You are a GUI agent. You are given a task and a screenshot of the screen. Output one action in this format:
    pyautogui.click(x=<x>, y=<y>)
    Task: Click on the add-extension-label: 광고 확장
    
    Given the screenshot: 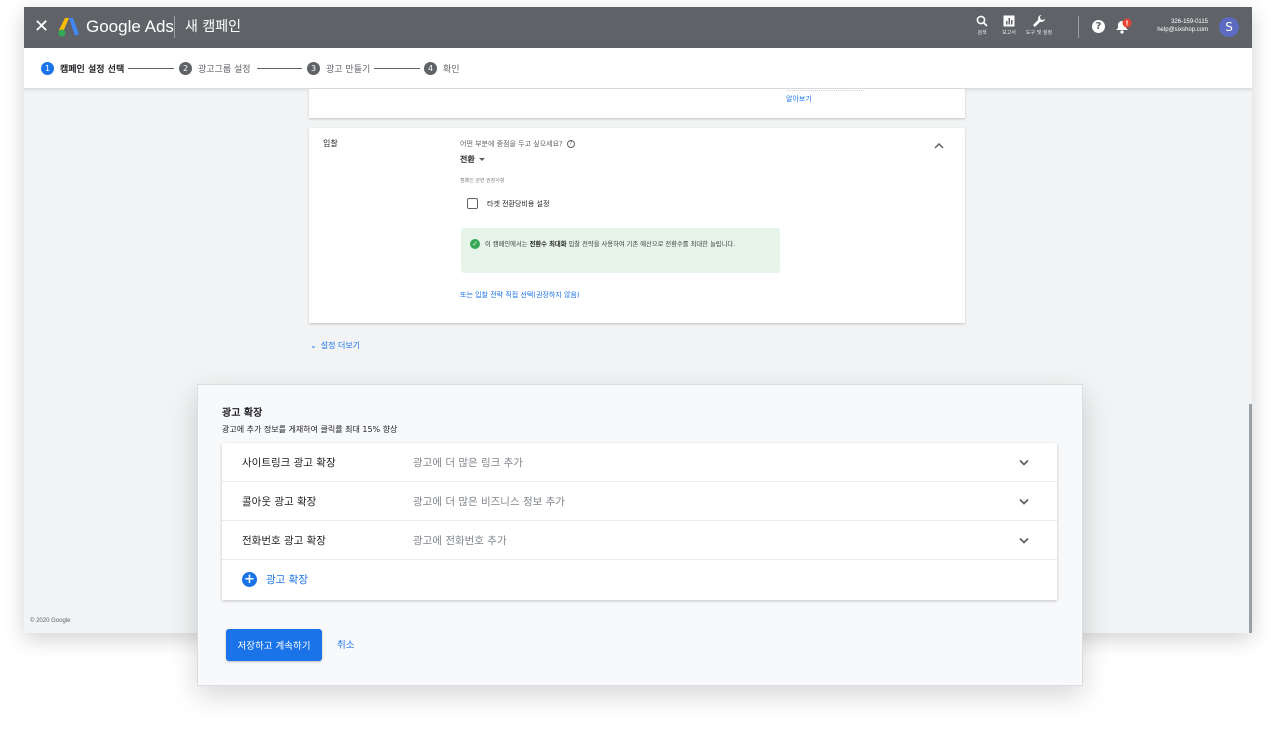 What is the action you would take?
    pyautogui.click(x=287, y=580)
    